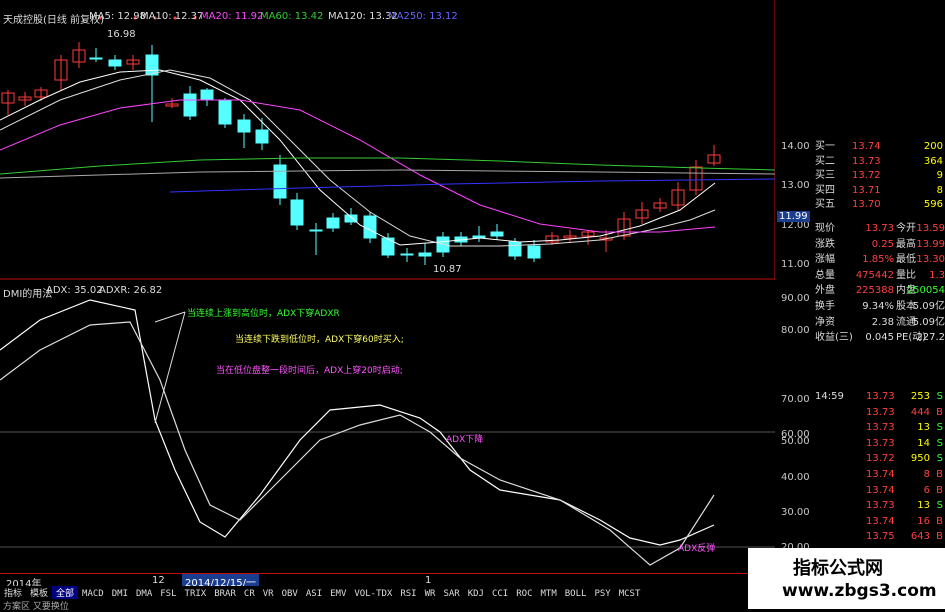 The height and width of the screenshot is (612, 945). What do you see at coordinates (428, 580) in the screenshot?
I see `timeline-next: 1` at bounding box center [428, 580].